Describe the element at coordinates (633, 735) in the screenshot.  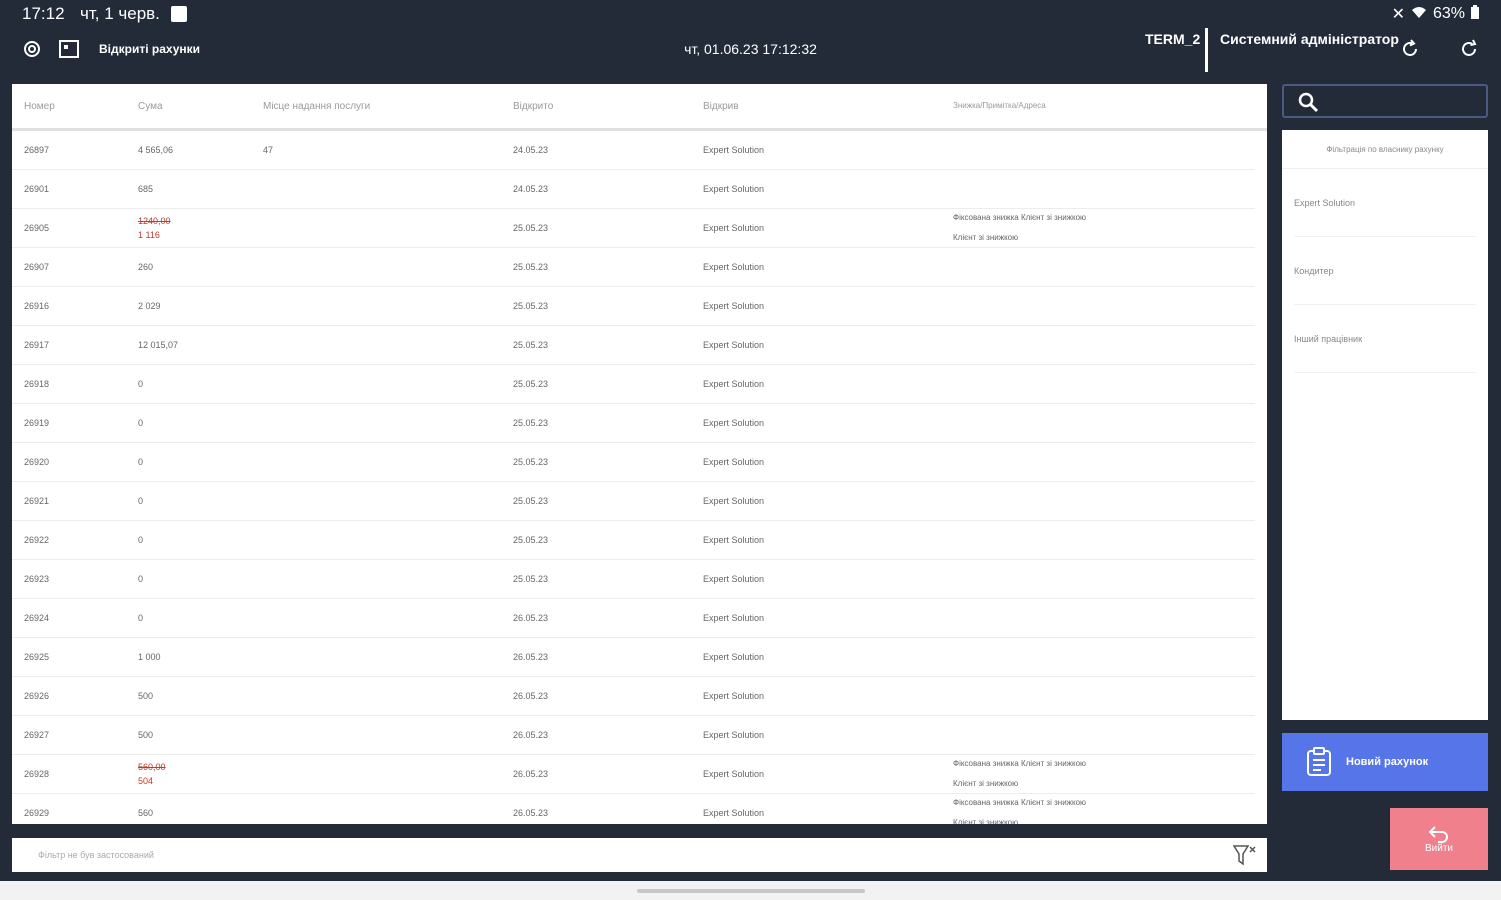
I see `table-row: 26927 500 26.05.23 Expert Solution` at that location.